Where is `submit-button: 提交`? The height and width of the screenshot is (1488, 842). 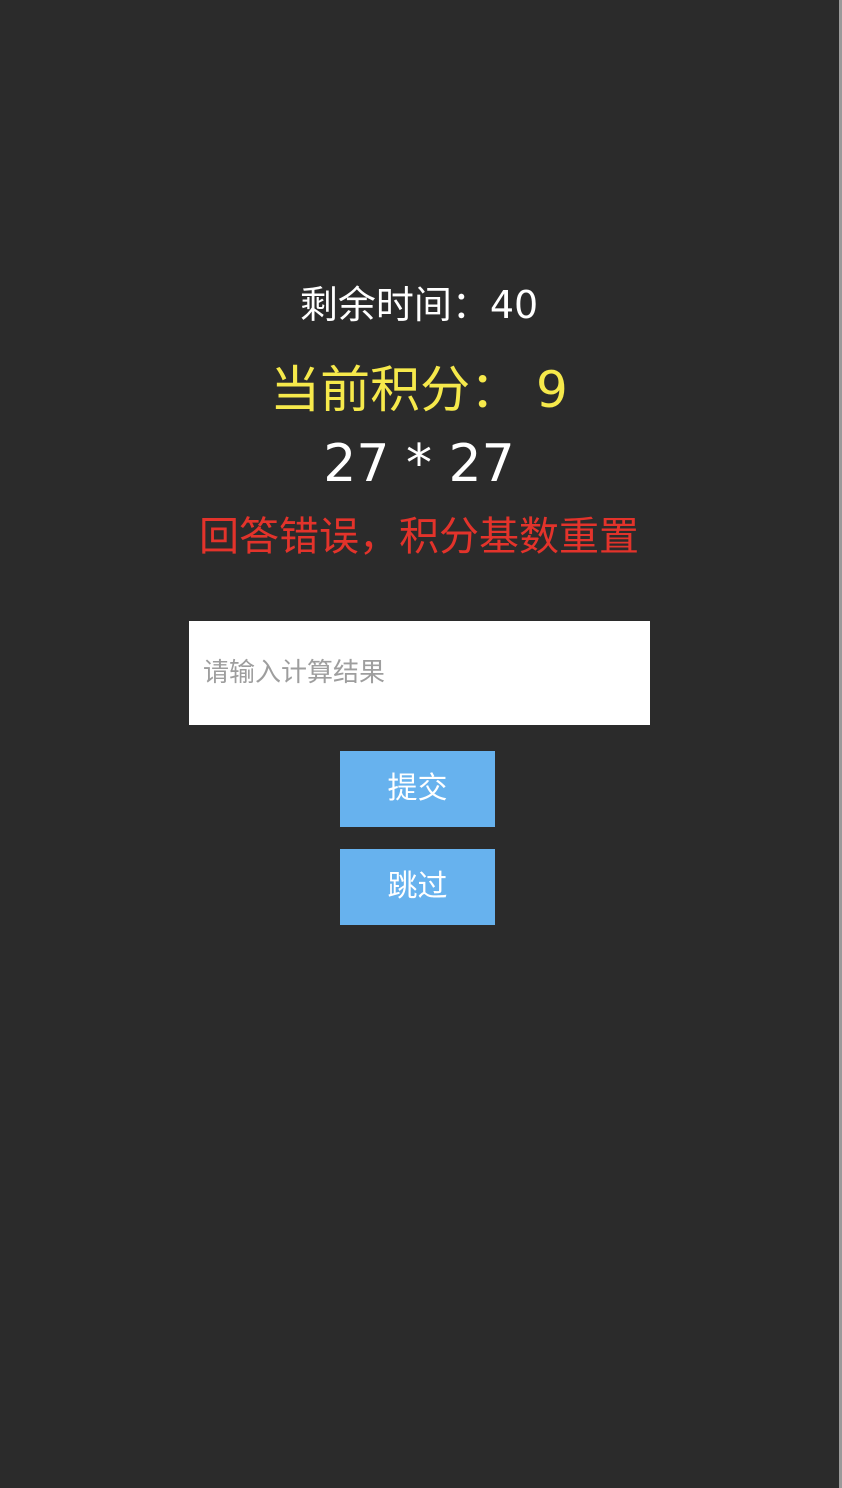 submit-button: 提交 is located at coordinates (417, 789).